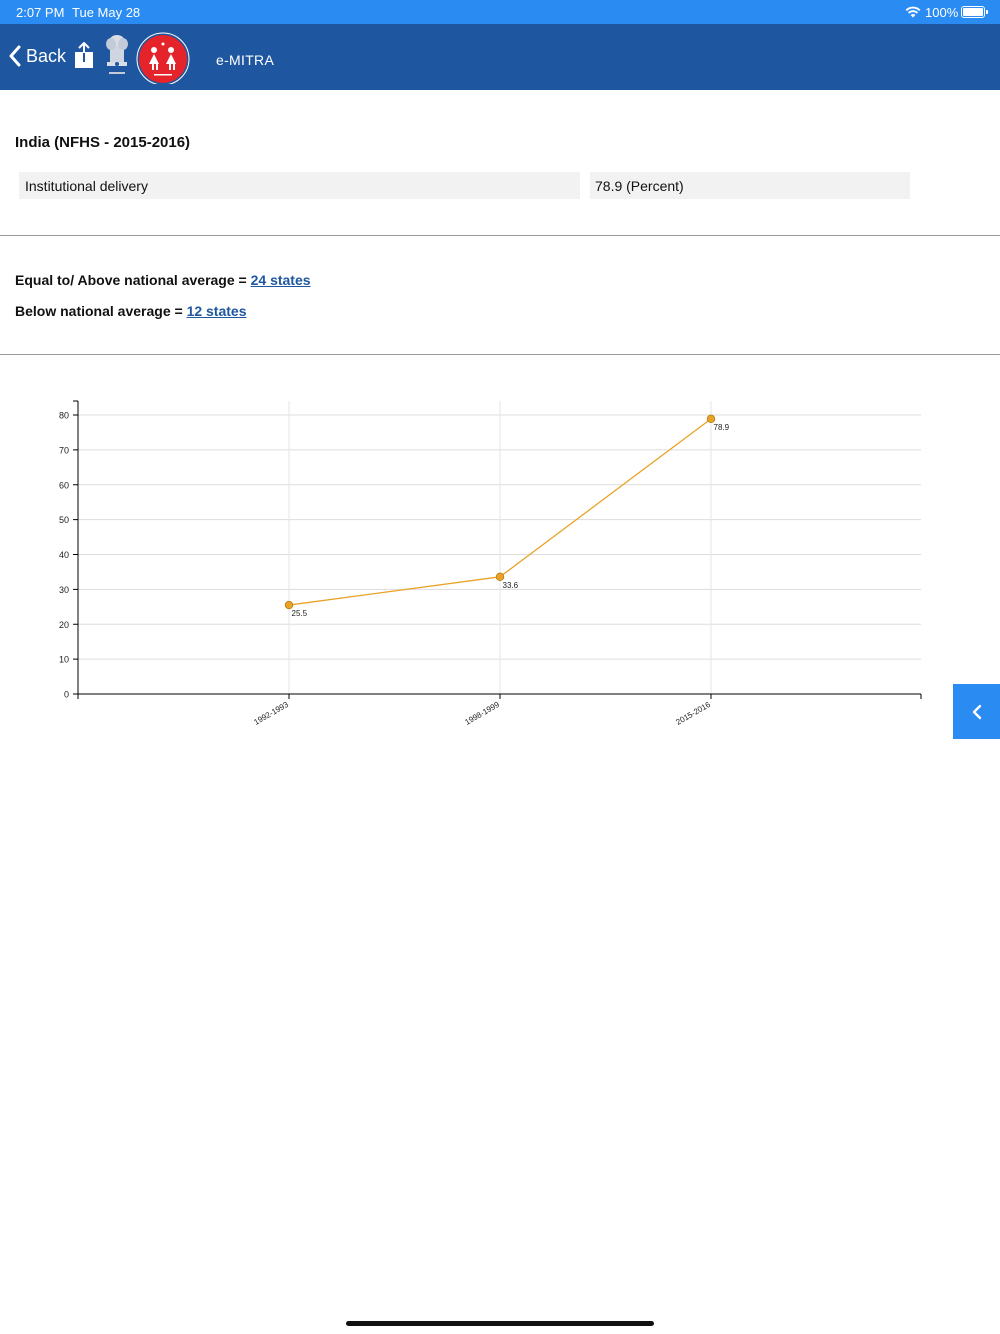 This screenshot has height=1334, width=1000. Describe the element at coordinates (117, 54) in the screenshot. I see `state-emblem-logo` at that location.